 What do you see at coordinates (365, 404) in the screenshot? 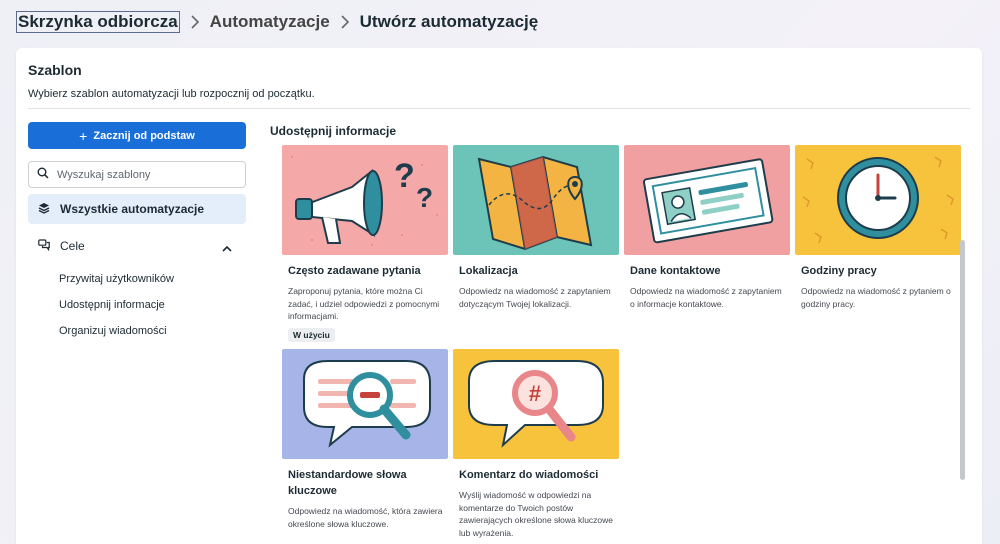
I see `keywords-illustration` at bounding box center [365, 404].